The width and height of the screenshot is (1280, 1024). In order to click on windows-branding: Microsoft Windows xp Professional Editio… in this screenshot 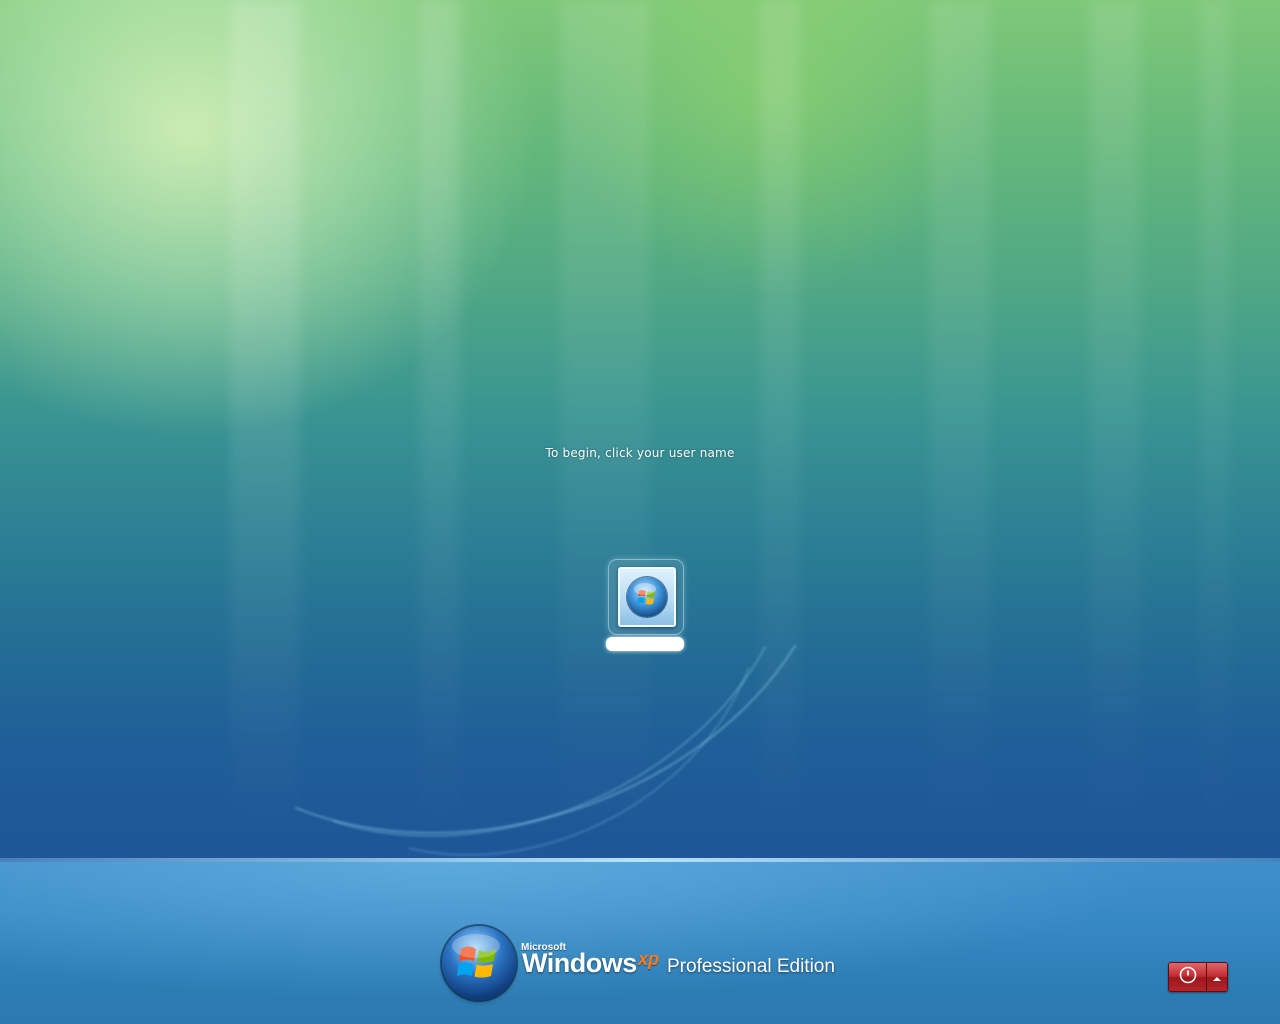, I will do `click(642, 965)`.